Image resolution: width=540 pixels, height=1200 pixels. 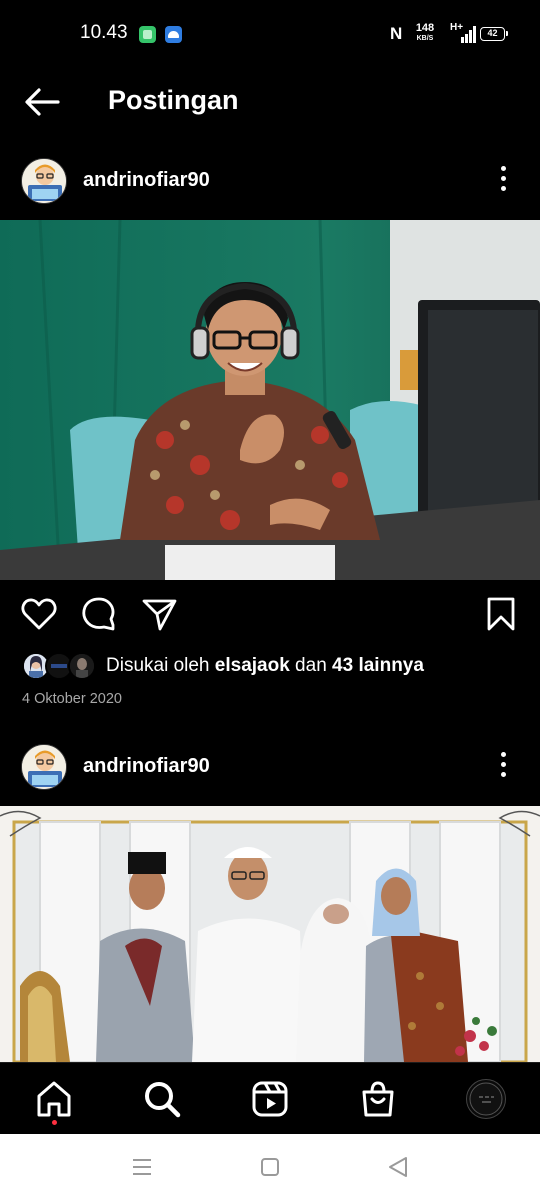 I want to click on battery-icon: 42, so click(x=494, y=34).